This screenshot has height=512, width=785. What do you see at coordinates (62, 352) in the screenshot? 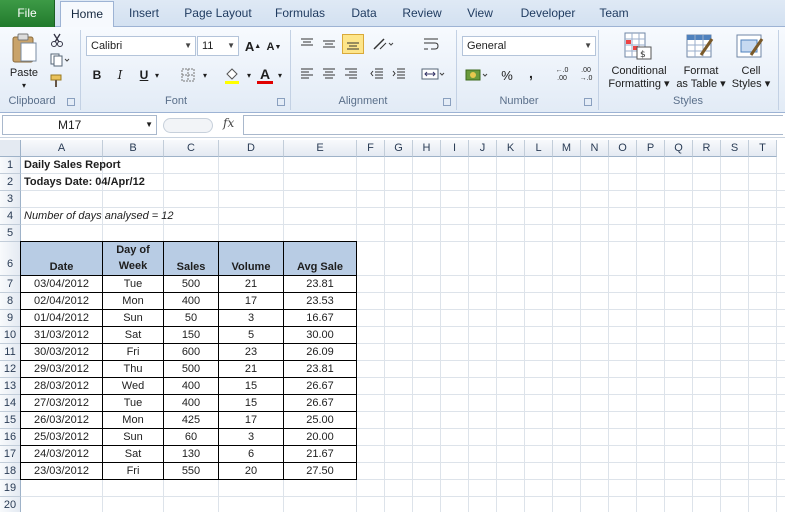
I see `table-cell: 30/03/2012` at bounding box center [62, 352].